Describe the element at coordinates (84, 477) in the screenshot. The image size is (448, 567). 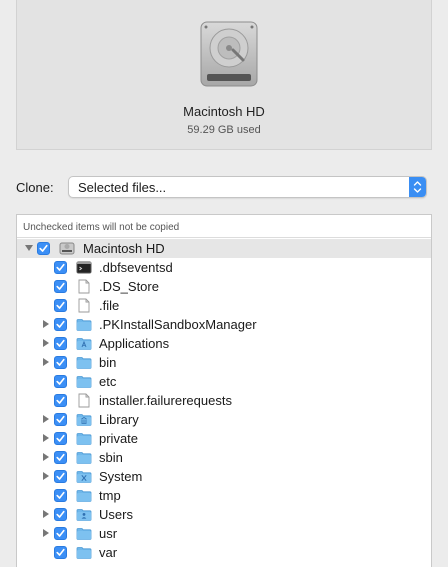
I see `system-folder-icon` at that location.